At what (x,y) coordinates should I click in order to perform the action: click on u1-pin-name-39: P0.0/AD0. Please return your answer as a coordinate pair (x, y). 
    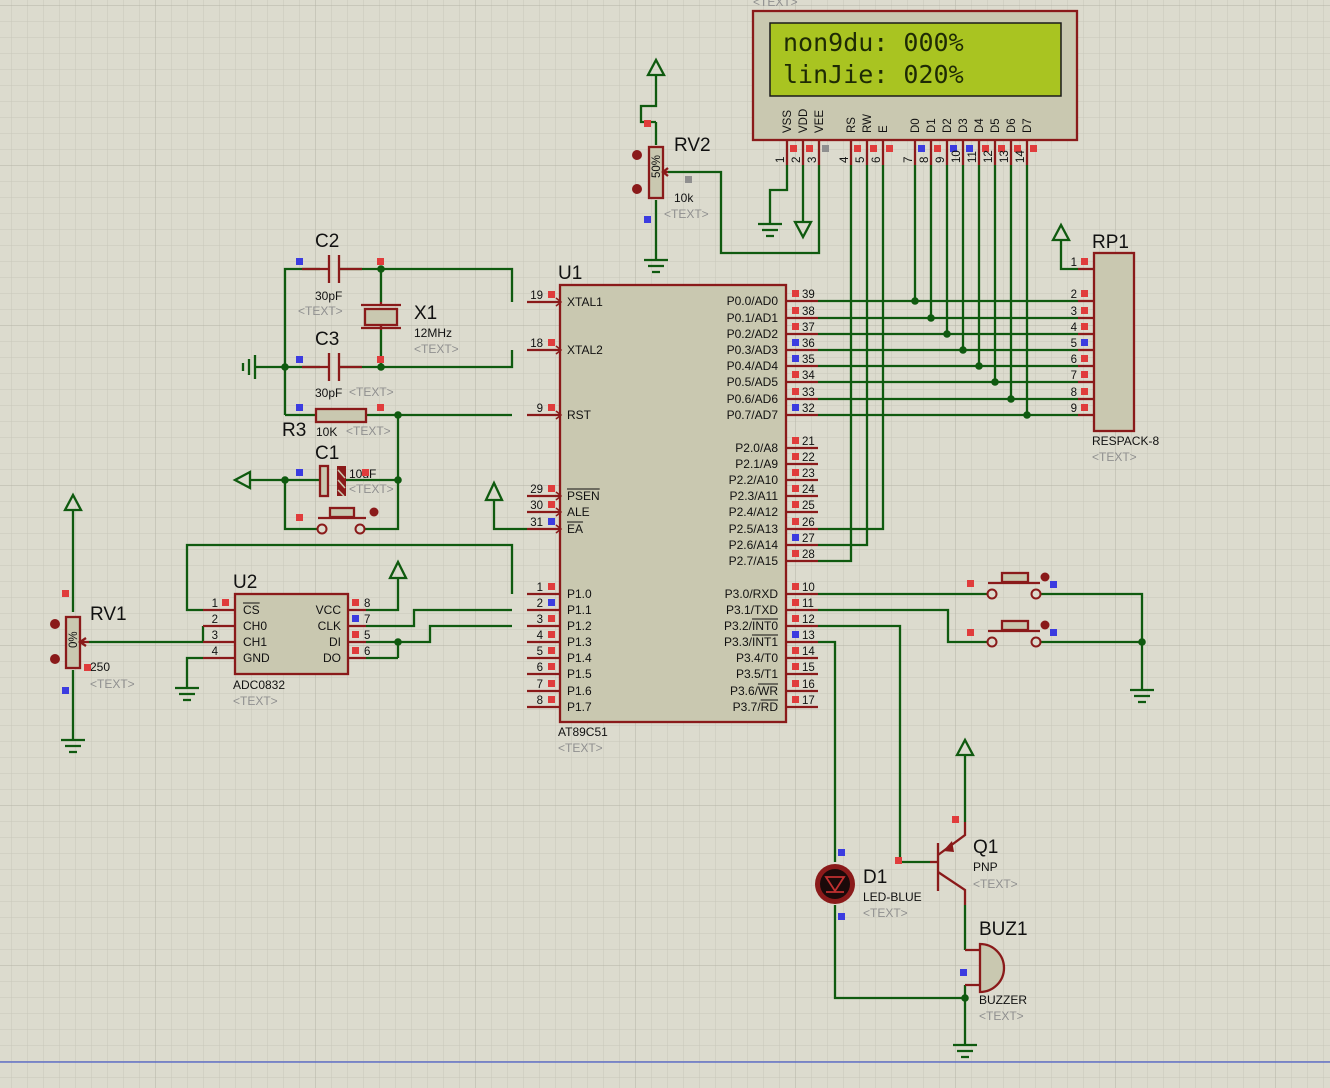
    Looking at the image, I should click on (753, 301).